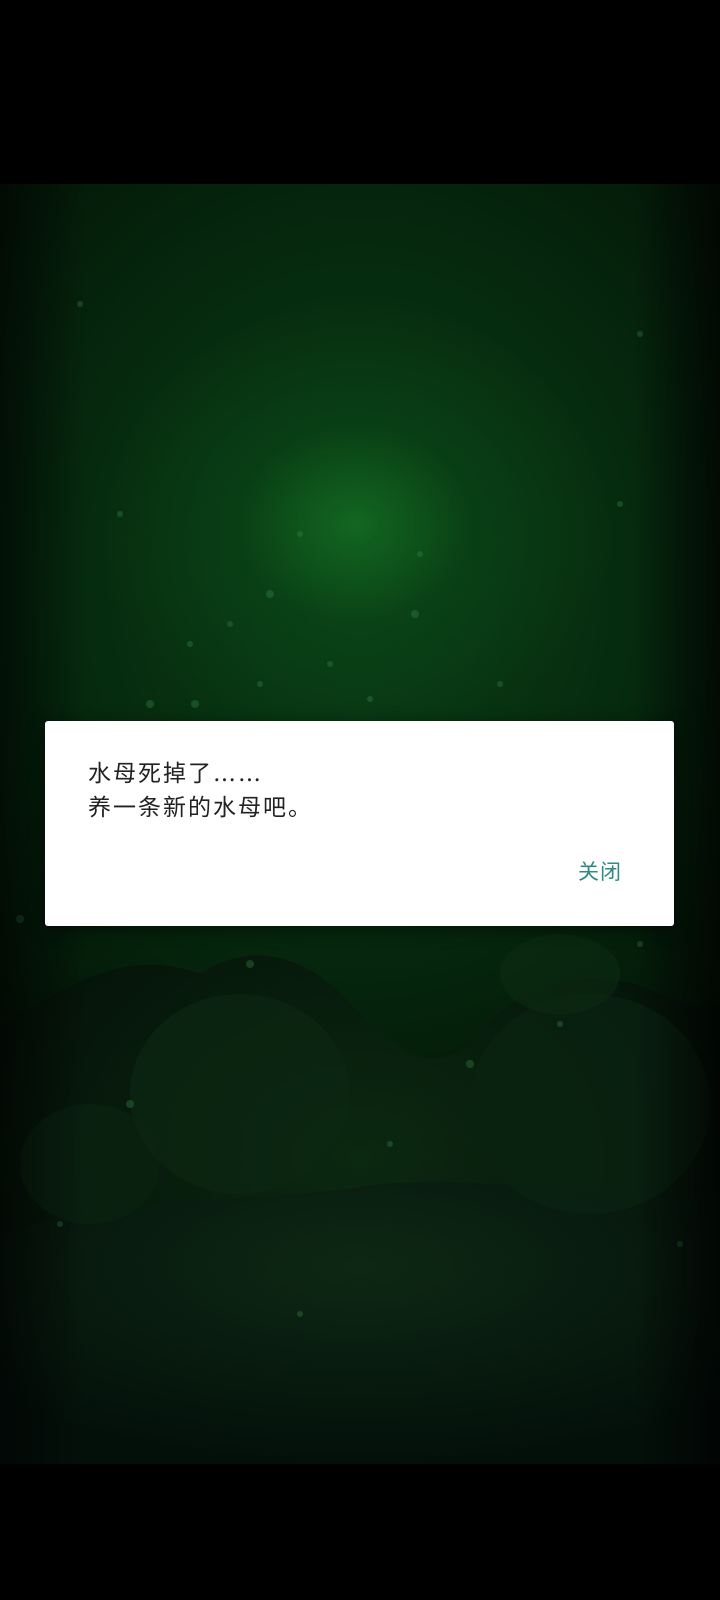 Image resolution: width=720 pixels, height=1600 pixels. I want to click on dialog-message-line2: 养一条新的水母吧。, so click(200, 808).